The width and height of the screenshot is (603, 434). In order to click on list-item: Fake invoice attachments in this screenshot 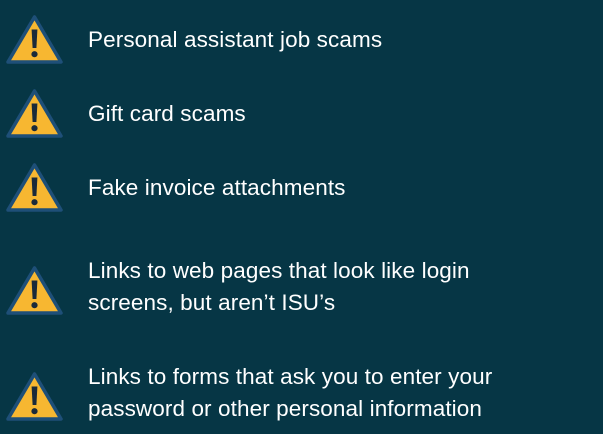, I will do `click(301, 188)`.